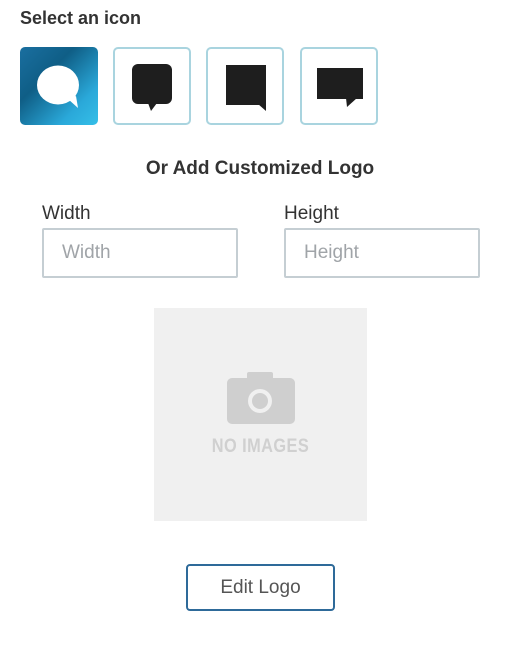  What do you see at coordinates (260, 587) in the screenshot?
I see `edit-logo-button: Edit Logo` at bounding box center [260, 587].